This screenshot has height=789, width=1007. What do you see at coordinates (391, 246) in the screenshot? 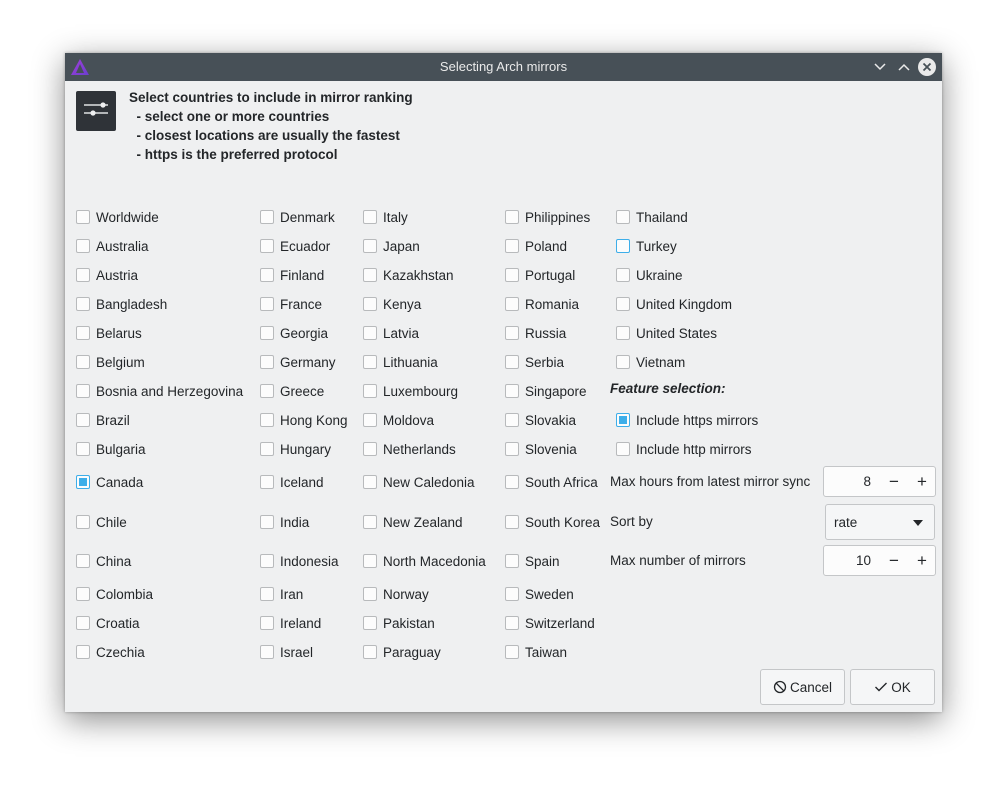
I see `country-checkbox-japan: Japan` at bounding box center [391, 246].